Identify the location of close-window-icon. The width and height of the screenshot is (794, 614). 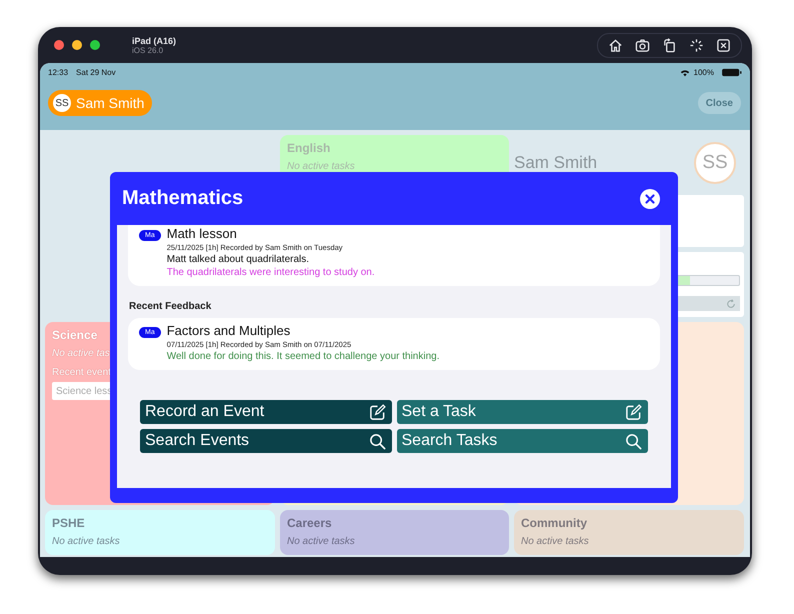
(59, 45).